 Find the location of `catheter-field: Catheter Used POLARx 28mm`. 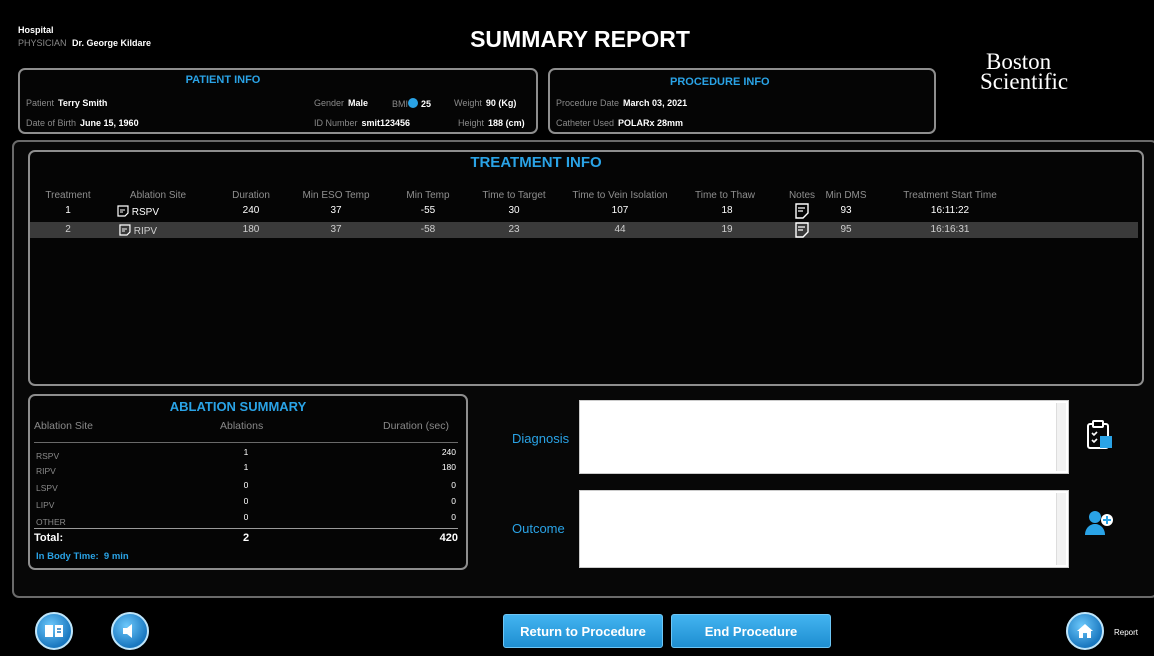

catheter-field: Catheter Used POLARx 28mm is located at coordinates (620, 123).